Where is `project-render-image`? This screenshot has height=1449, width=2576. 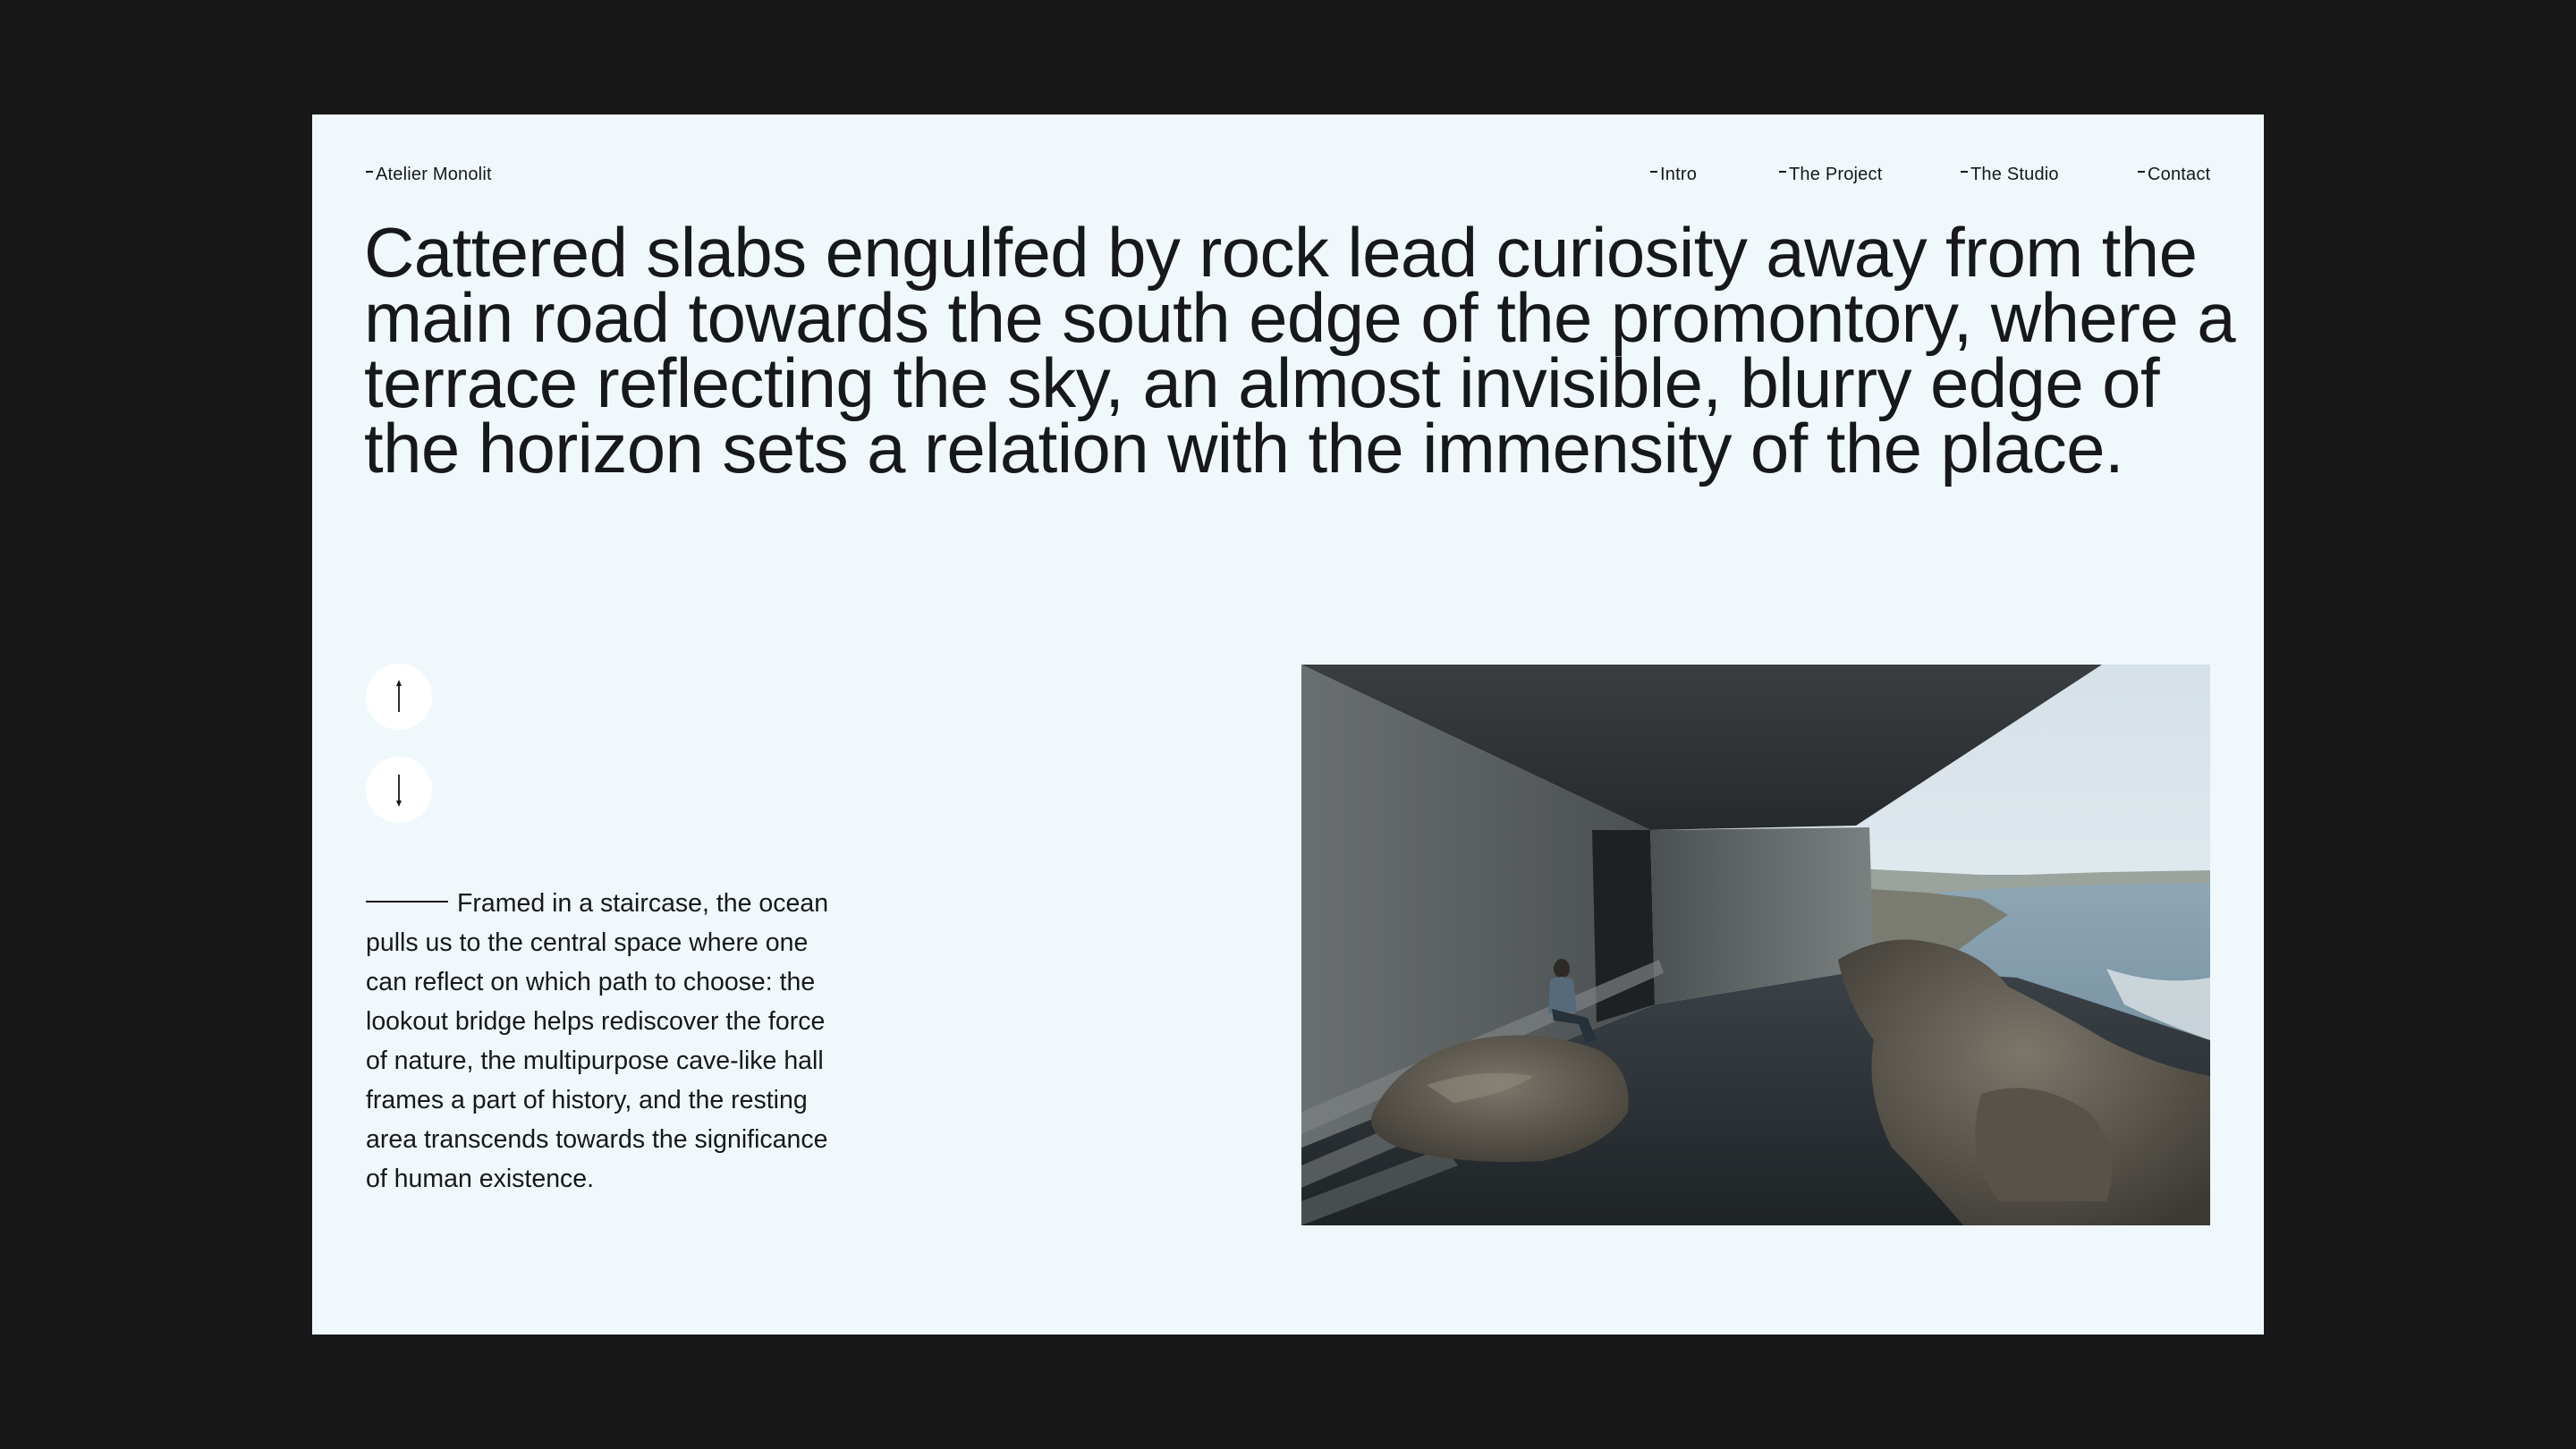
project-render-image is located at coordinates (1755, 945).